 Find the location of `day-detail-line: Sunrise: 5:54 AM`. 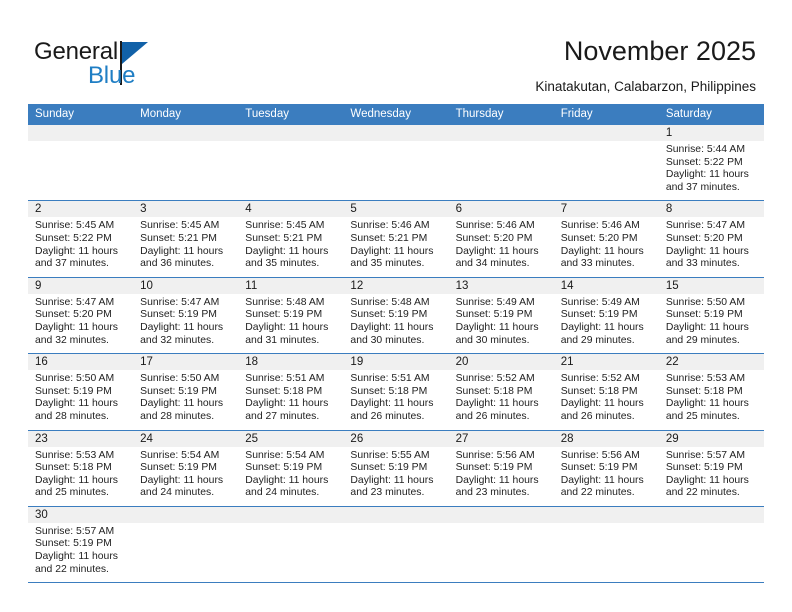

day-detail-line: Sunrise: 5:54 AM is located at coordinates (285, 455).